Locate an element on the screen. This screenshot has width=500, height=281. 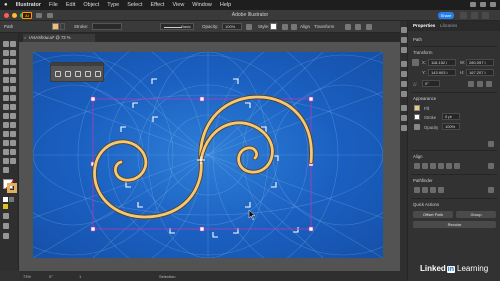
layers-panel-icon is located at coordinates (404, 40).